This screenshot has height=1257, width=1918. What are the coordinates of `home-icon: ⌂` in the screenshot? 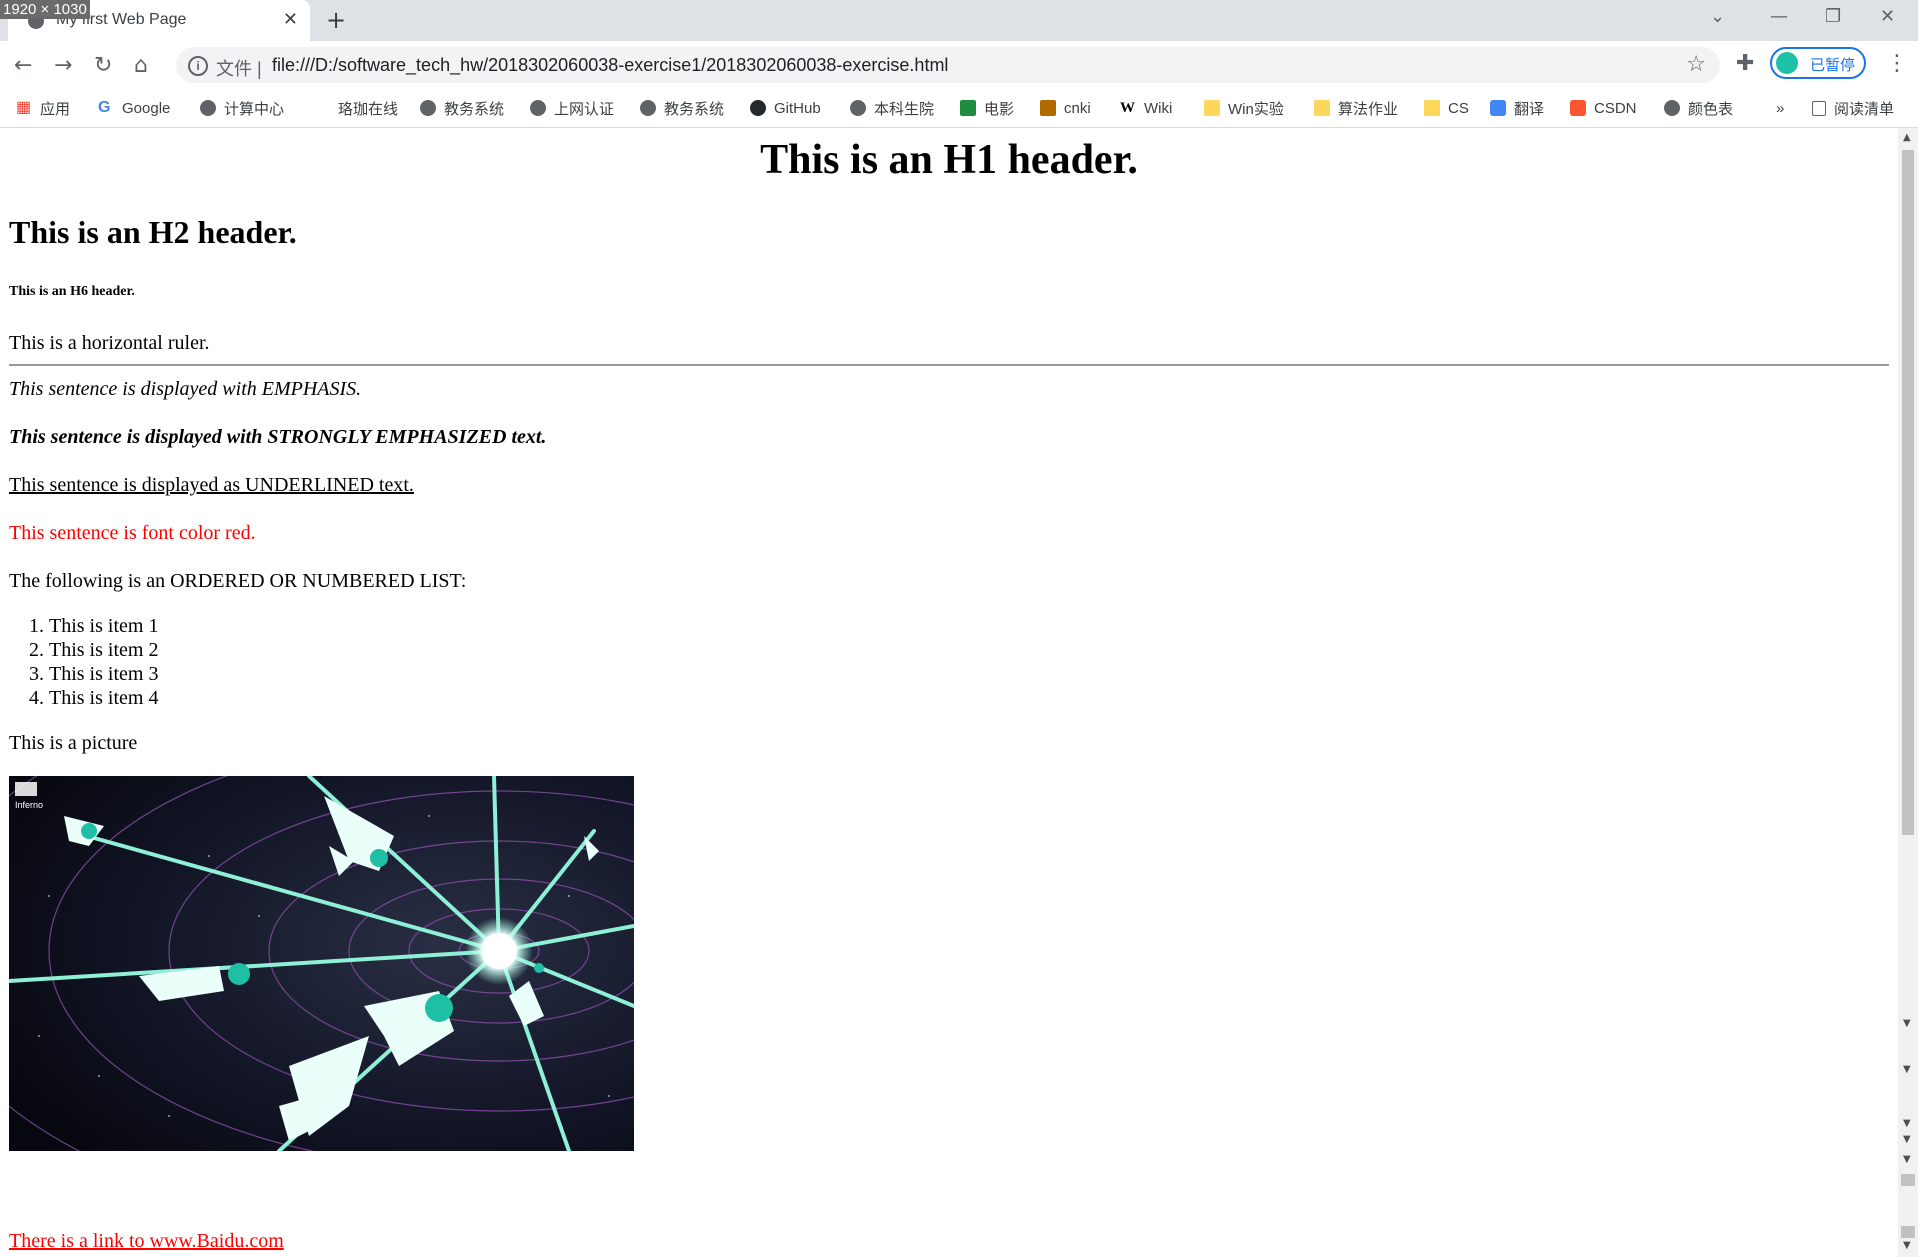 It's located at (141, 65).